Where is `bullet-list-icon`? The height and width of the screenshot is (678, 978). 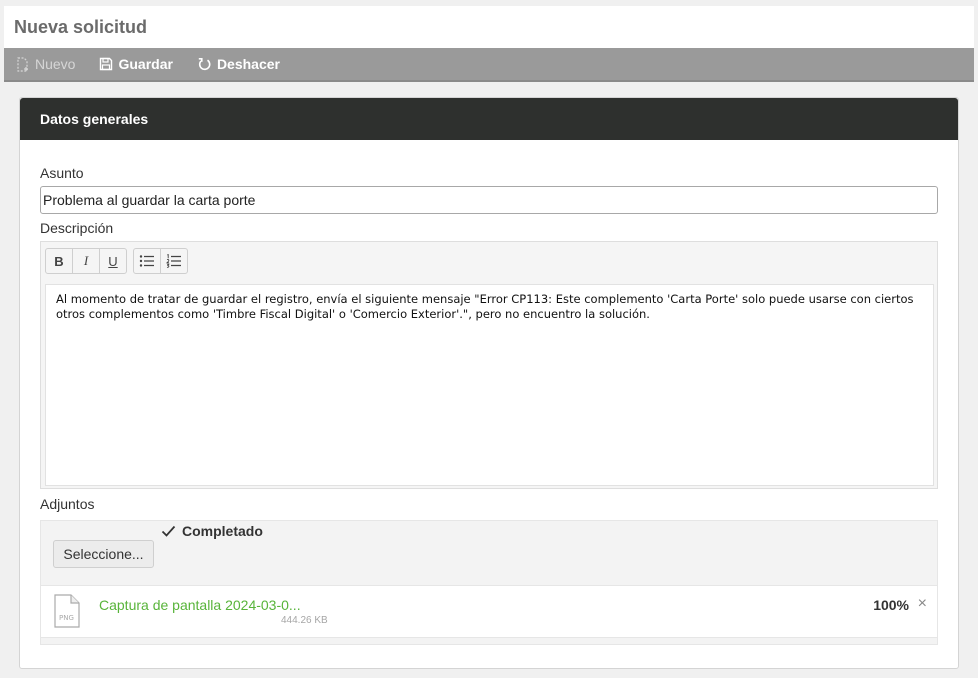
bullet-list-icon is located at coordinates (146, 261).